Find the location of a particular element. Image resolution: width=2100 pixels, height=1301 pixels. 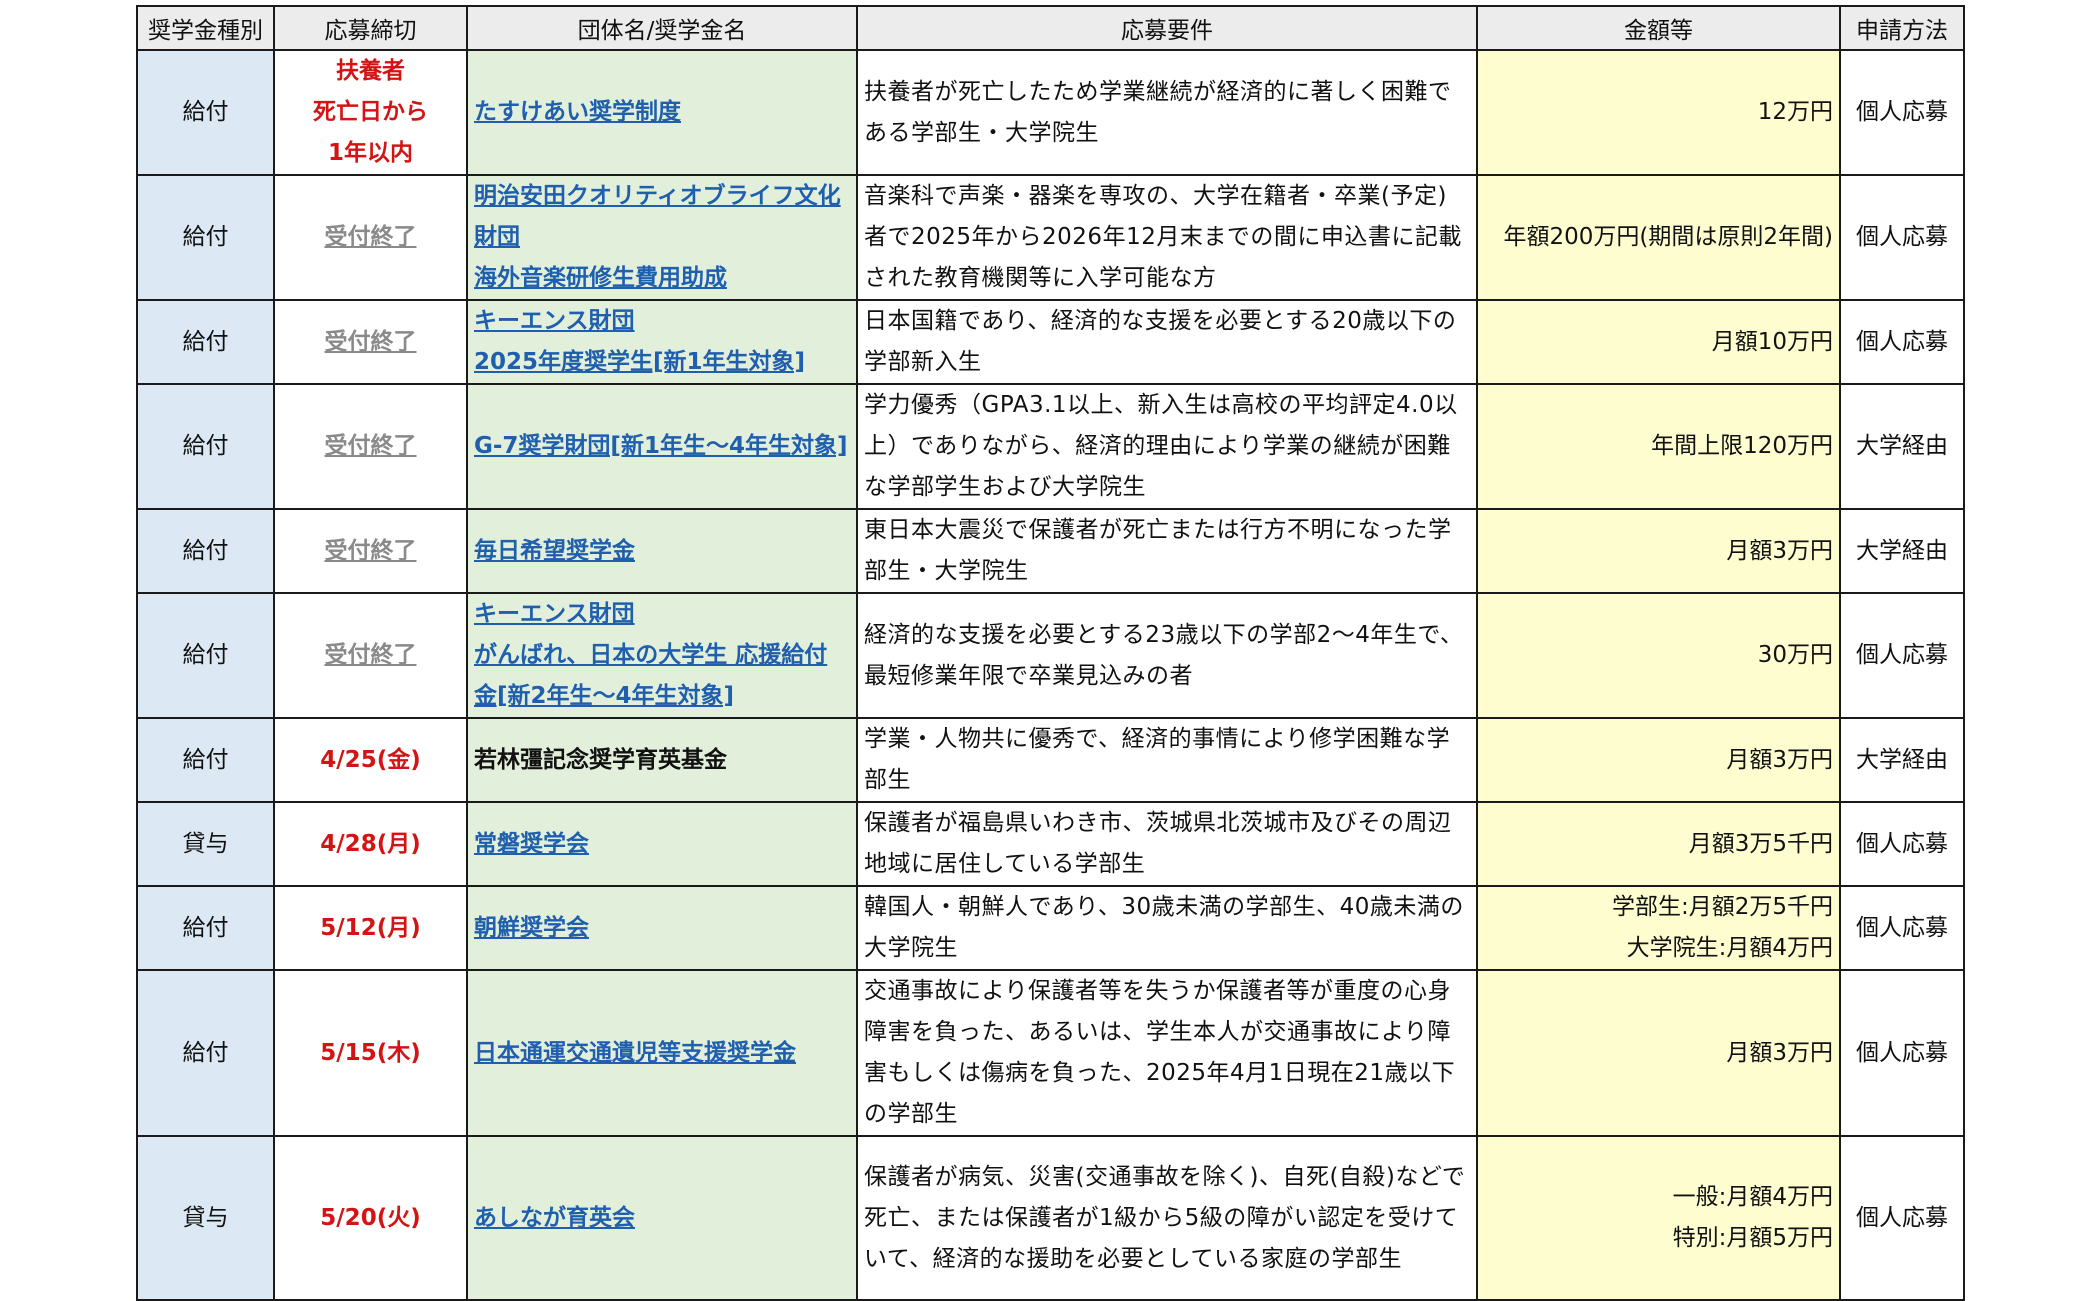

scholarship-name-line: たすけあい奨学制度 is located at coordinates (577, 112).